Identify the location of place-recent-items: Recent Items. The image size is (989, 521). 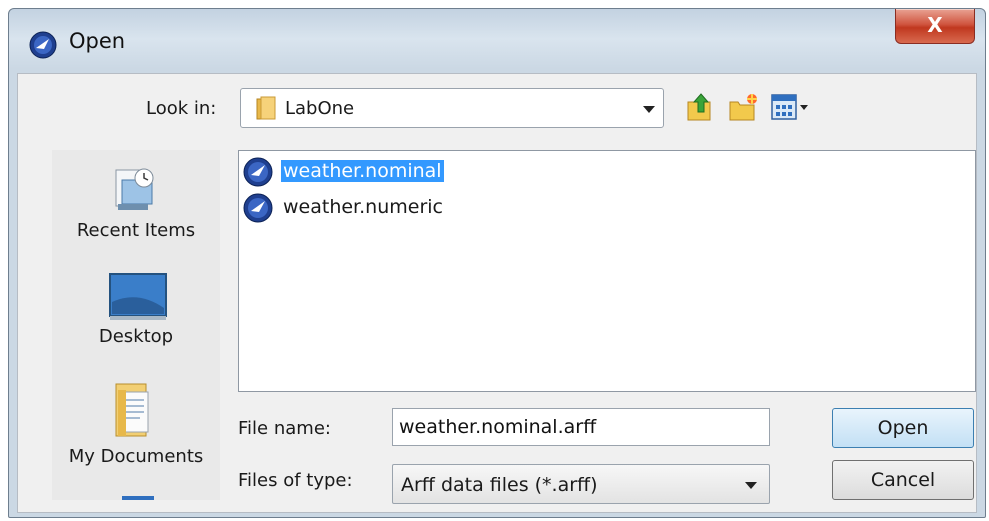
(136, 206).